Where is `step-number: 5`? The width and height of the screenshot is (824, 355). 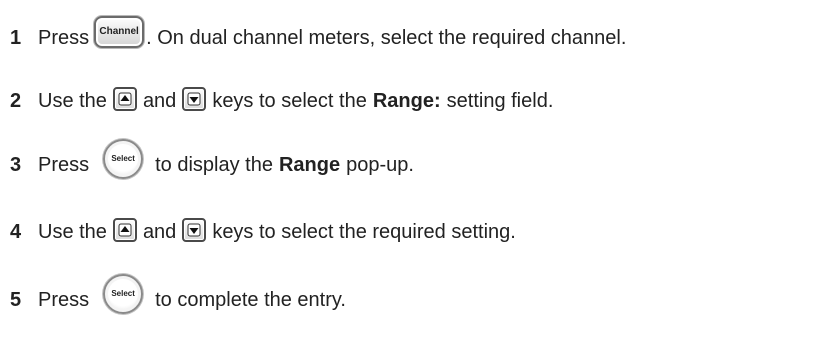
step-number: 5 is located at coordinates (16, 300).